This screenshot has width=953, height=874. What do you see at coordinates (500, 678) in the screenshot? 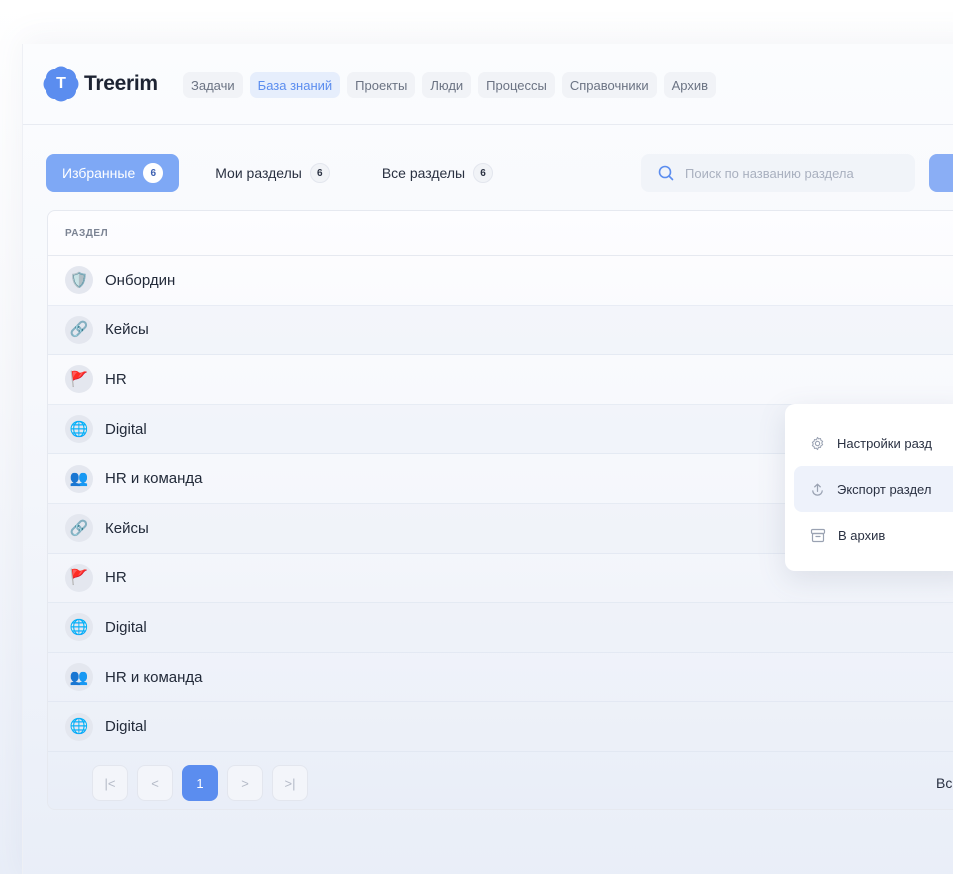
I see `table-row: 👥 HR и команда` at bounding box center [500, 678].